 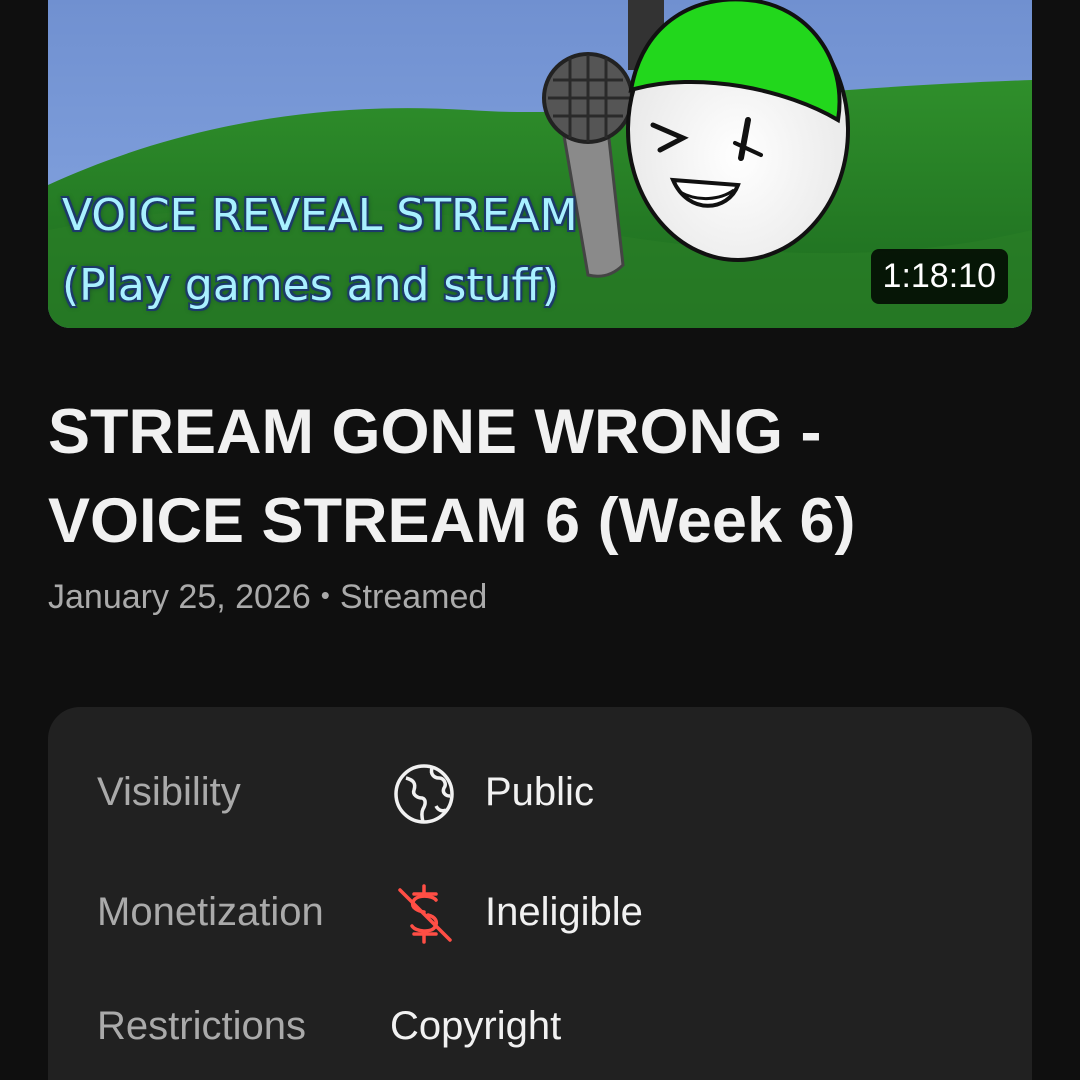 I want to click on restrictions-row: Restrictions Copyright, so click(x=540, y=1026).